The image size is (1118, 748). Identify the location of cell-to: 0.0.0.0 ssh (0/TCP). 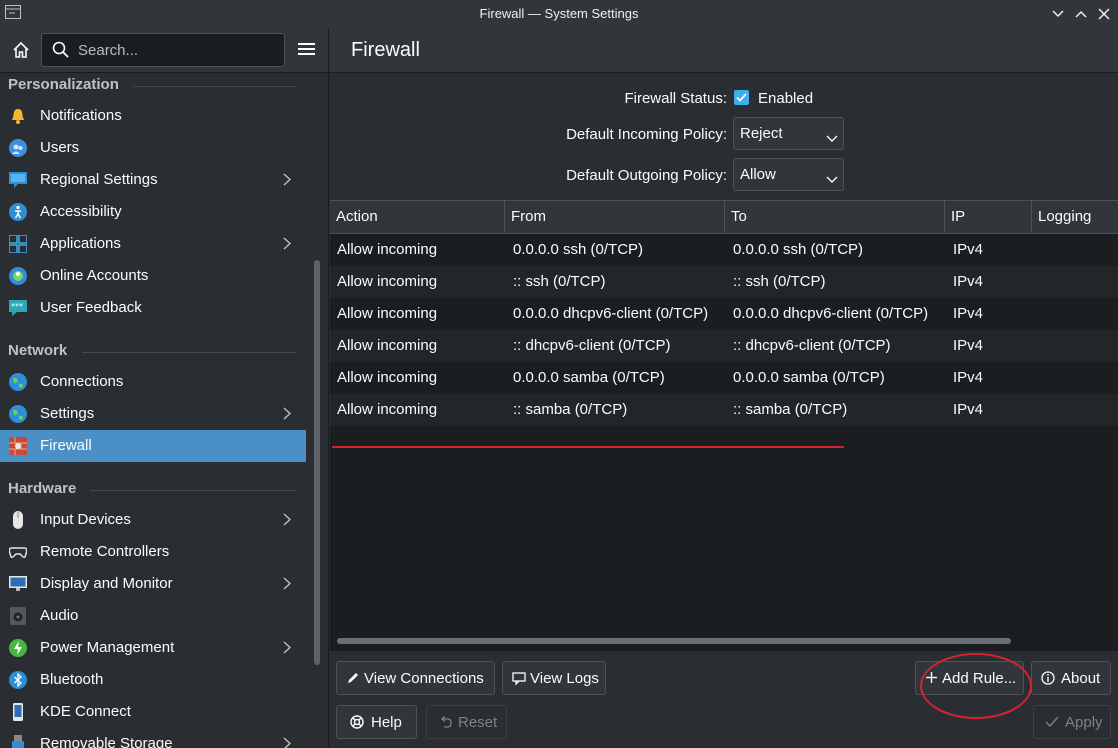
(798, 249).